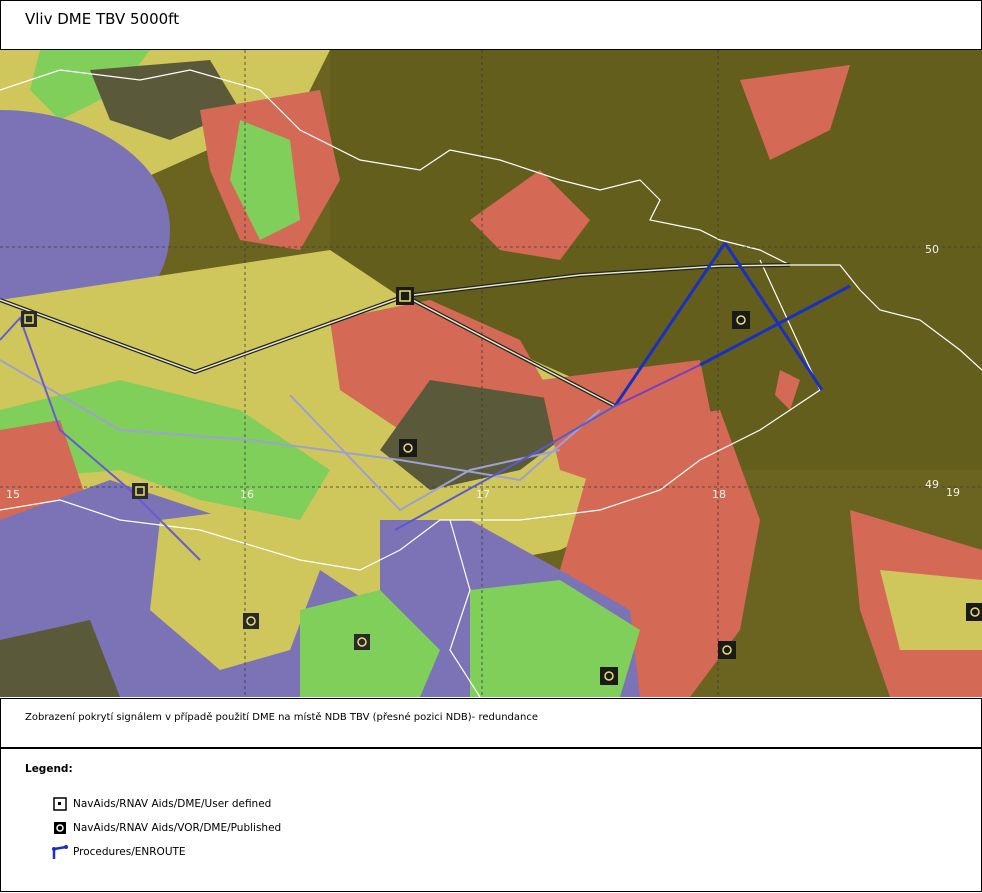 This screenshot has height=893, width=982. Describe the element at coordinates (129, 852) in the screenshot. I see `legend-label: Procedures/ENROUTE` at that location.